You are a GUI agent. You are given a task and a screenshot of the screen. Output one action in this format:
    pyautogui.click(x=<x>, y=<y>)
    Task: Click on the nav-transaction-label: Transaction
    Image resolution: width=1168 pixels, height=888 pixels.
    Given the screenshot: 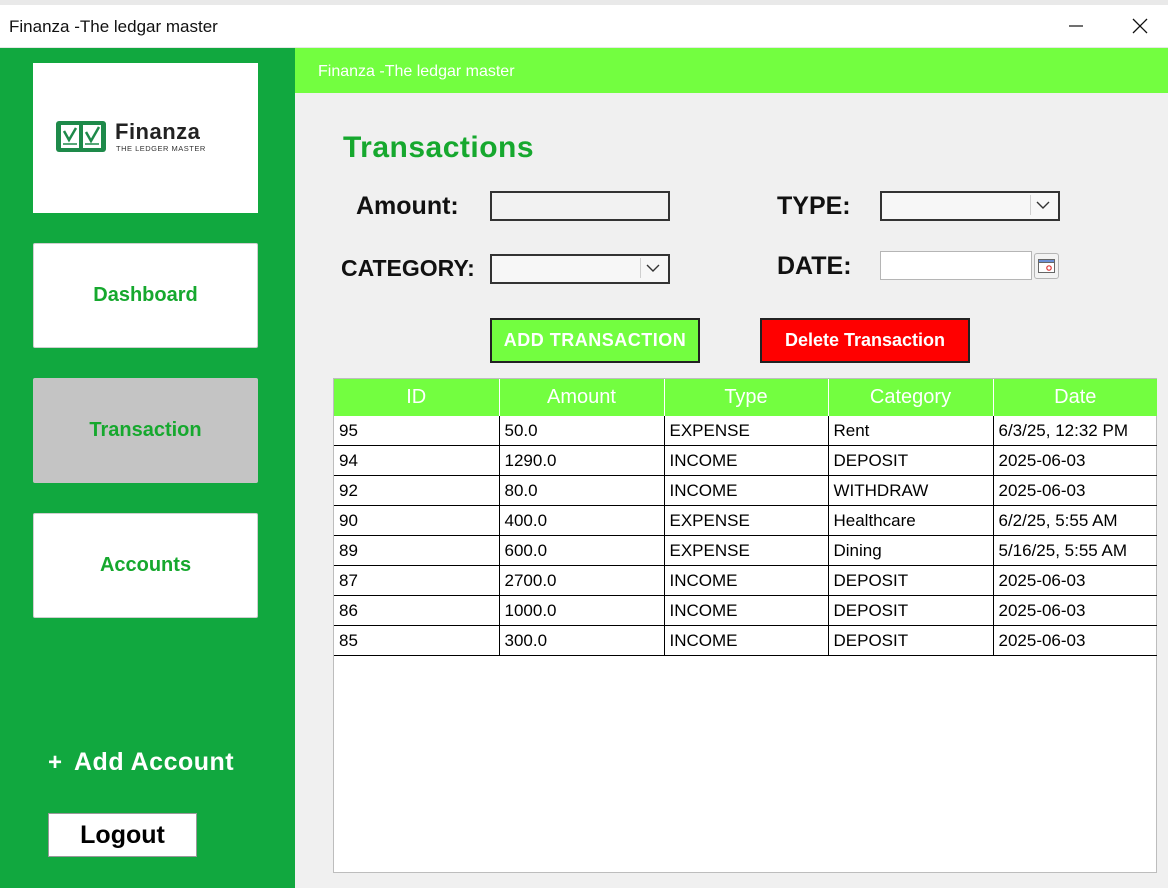 What is the action you would take?
    pyautogui.click(x=145, y=430)
    